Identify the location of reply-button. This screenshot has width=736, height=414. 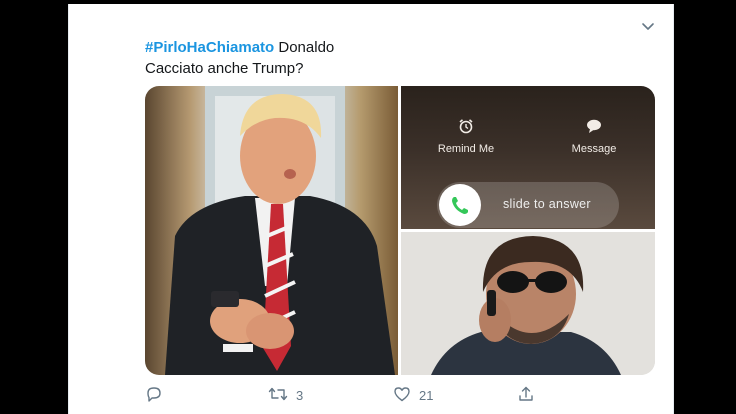
(158, 395).